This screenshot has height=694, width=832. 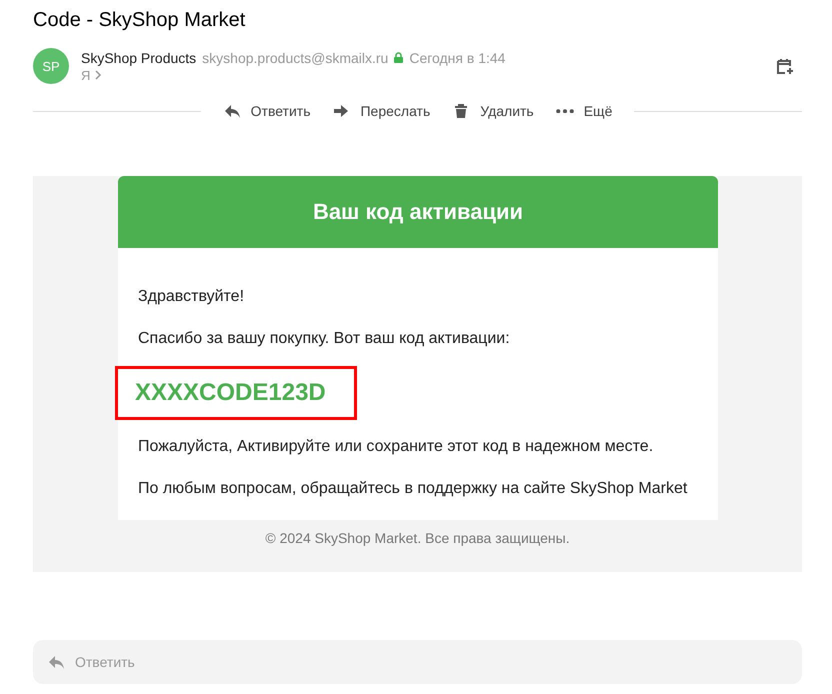 I want to click on email-date: Сегодня в 1:44, so click(x=457, y=58).